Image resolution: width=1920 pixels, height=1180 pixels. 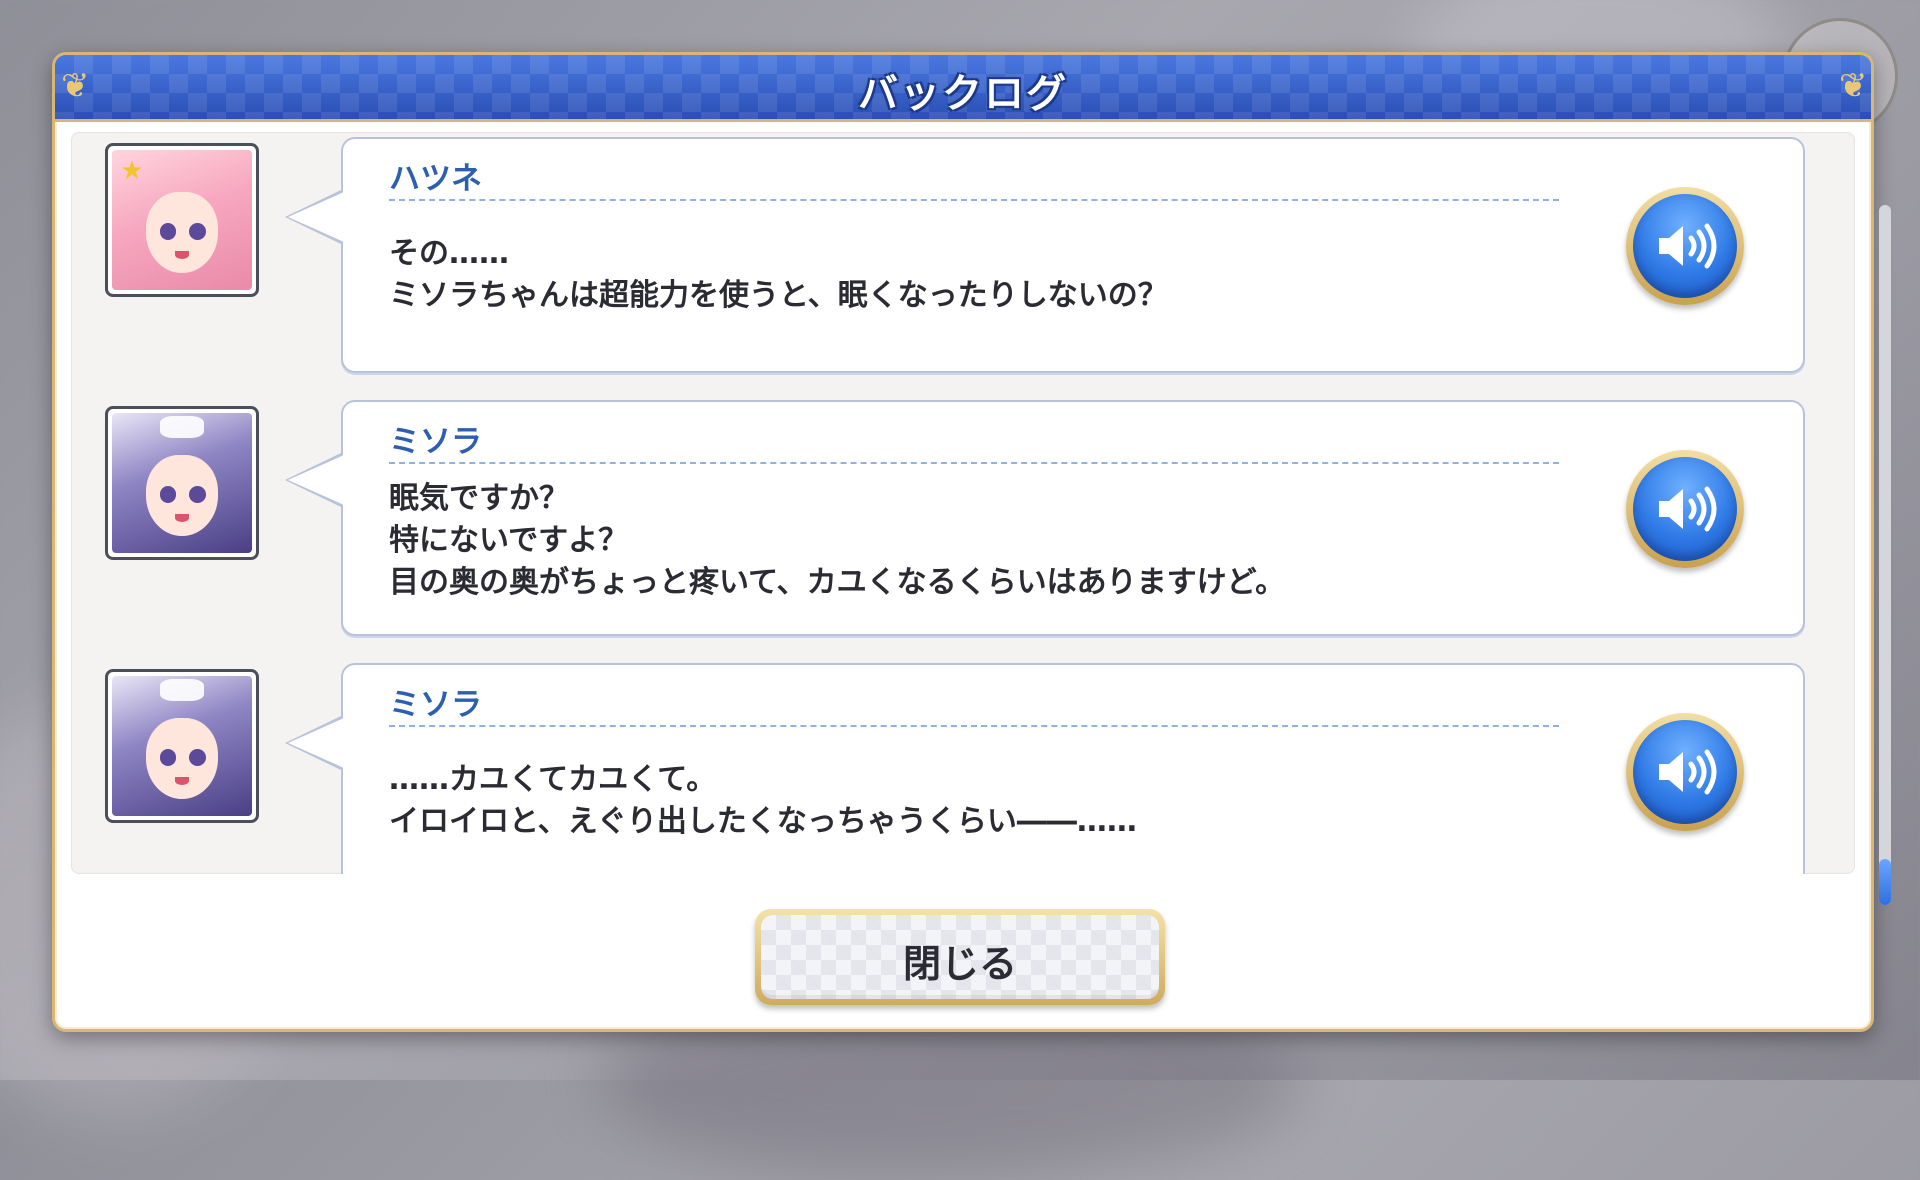 I want to click on close-button: 閉じる, so click(x=960, y=957).